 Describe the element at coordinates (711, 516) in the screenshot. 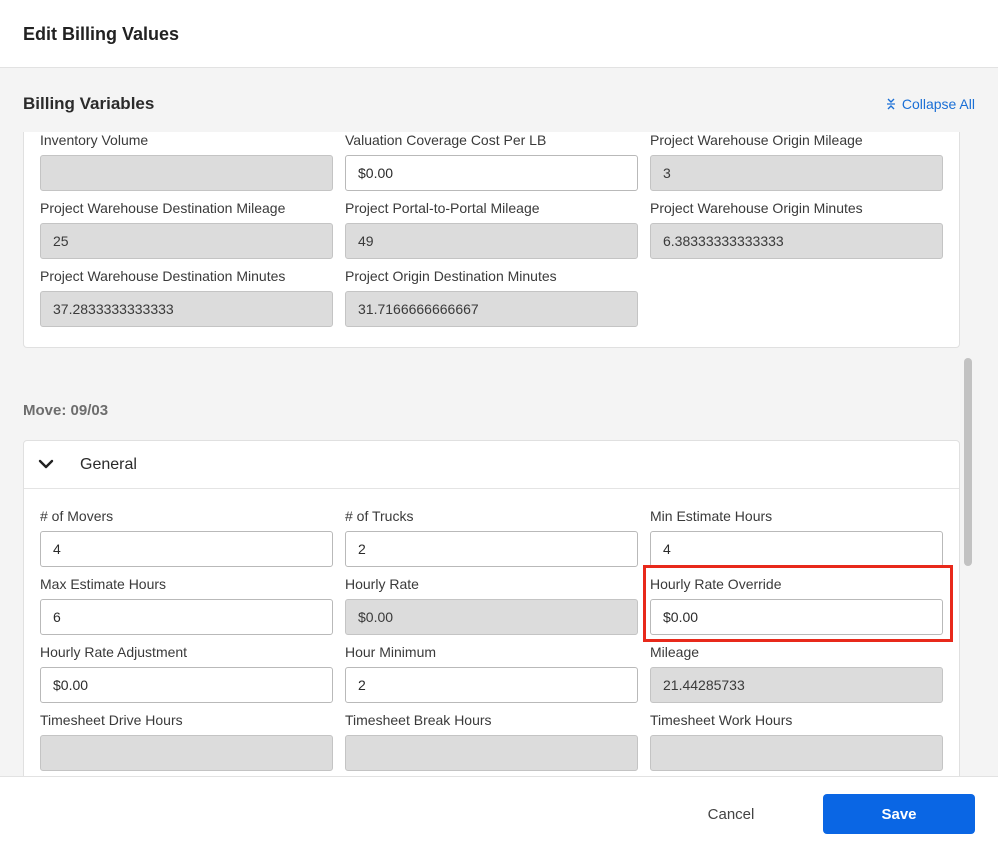

I see `min-estimate-hours-label: Min Estimate Hours` at that location.